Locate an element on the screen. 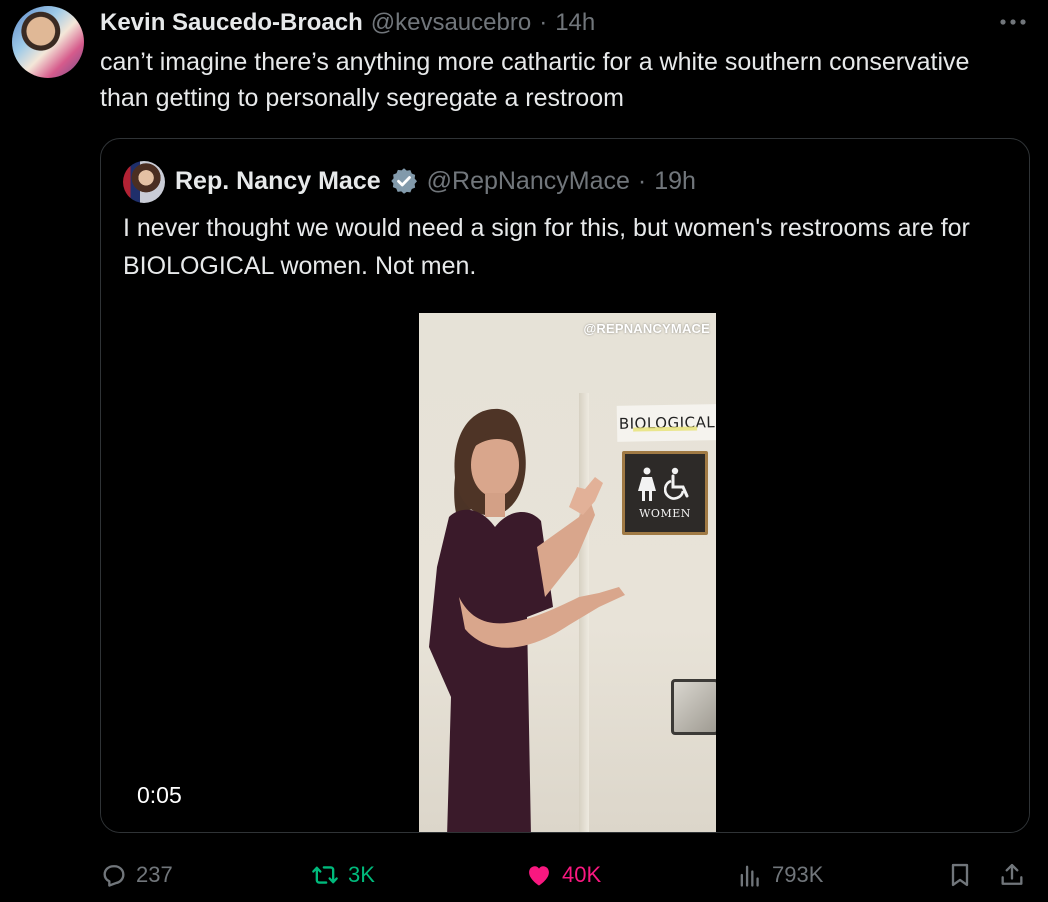 The width and height of the screenshot is (1048, 902). more-icon is located at coordinates (1013, 22).